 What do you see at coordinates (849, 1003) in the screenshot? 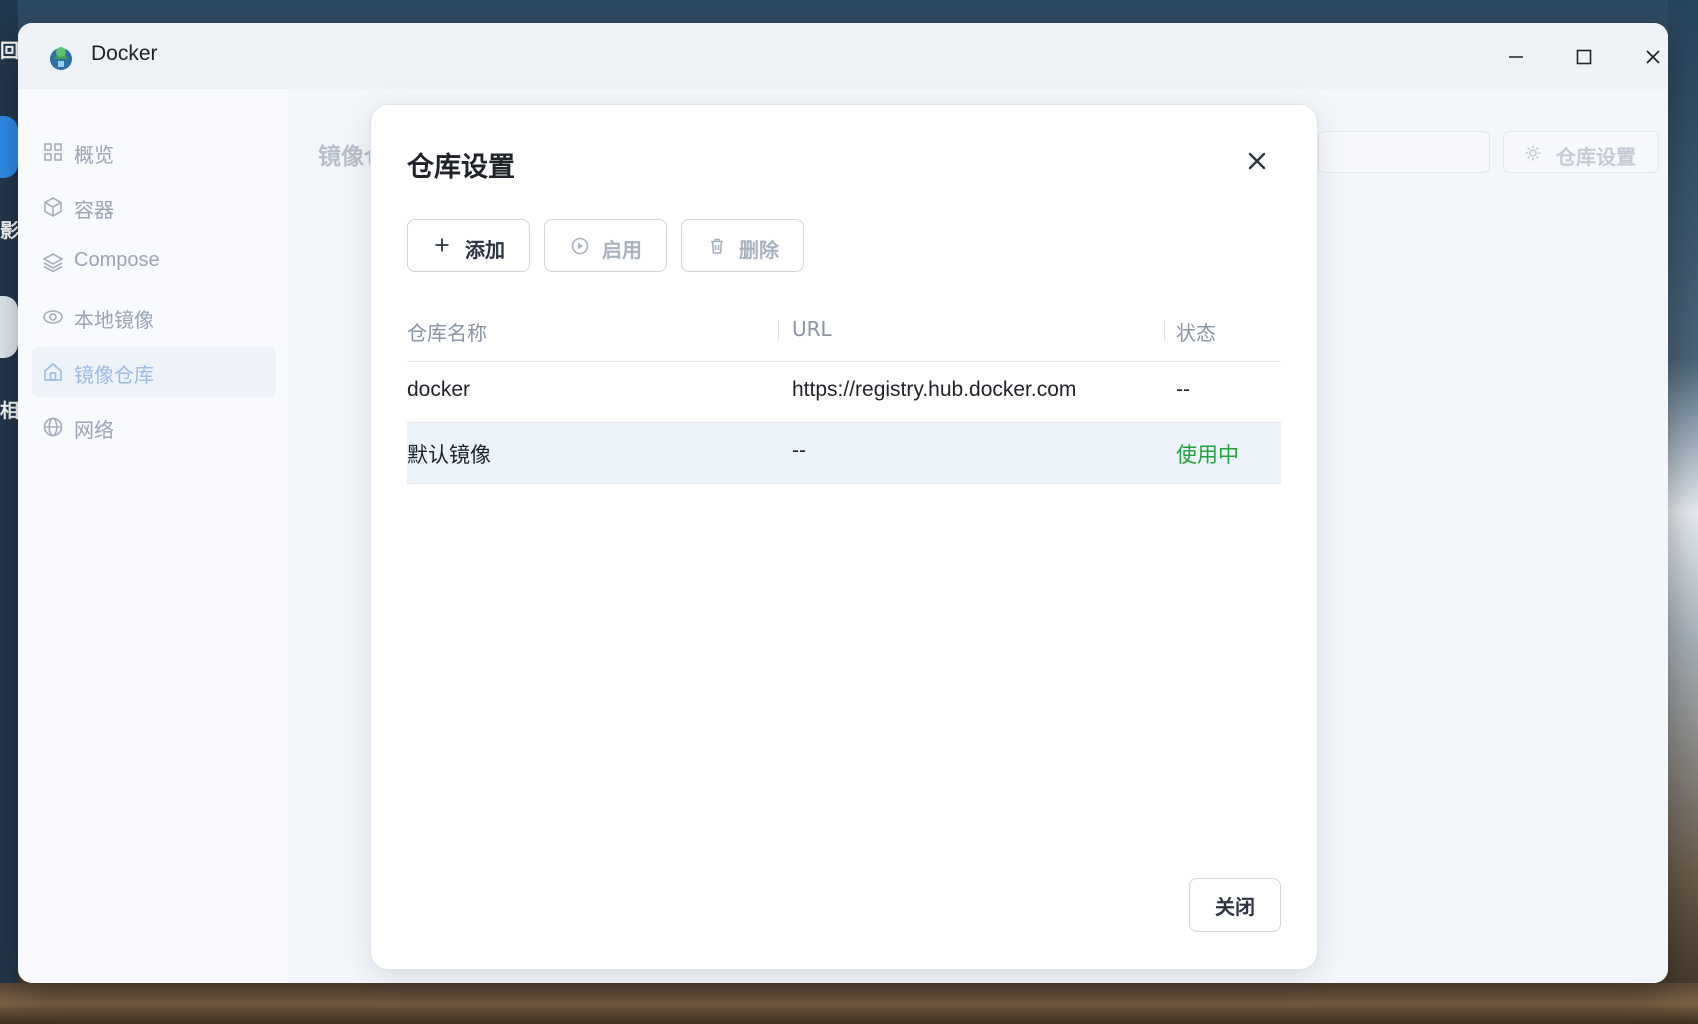
I see `desktop-wallpaper-bottom` at bounding box center [849, 1003].